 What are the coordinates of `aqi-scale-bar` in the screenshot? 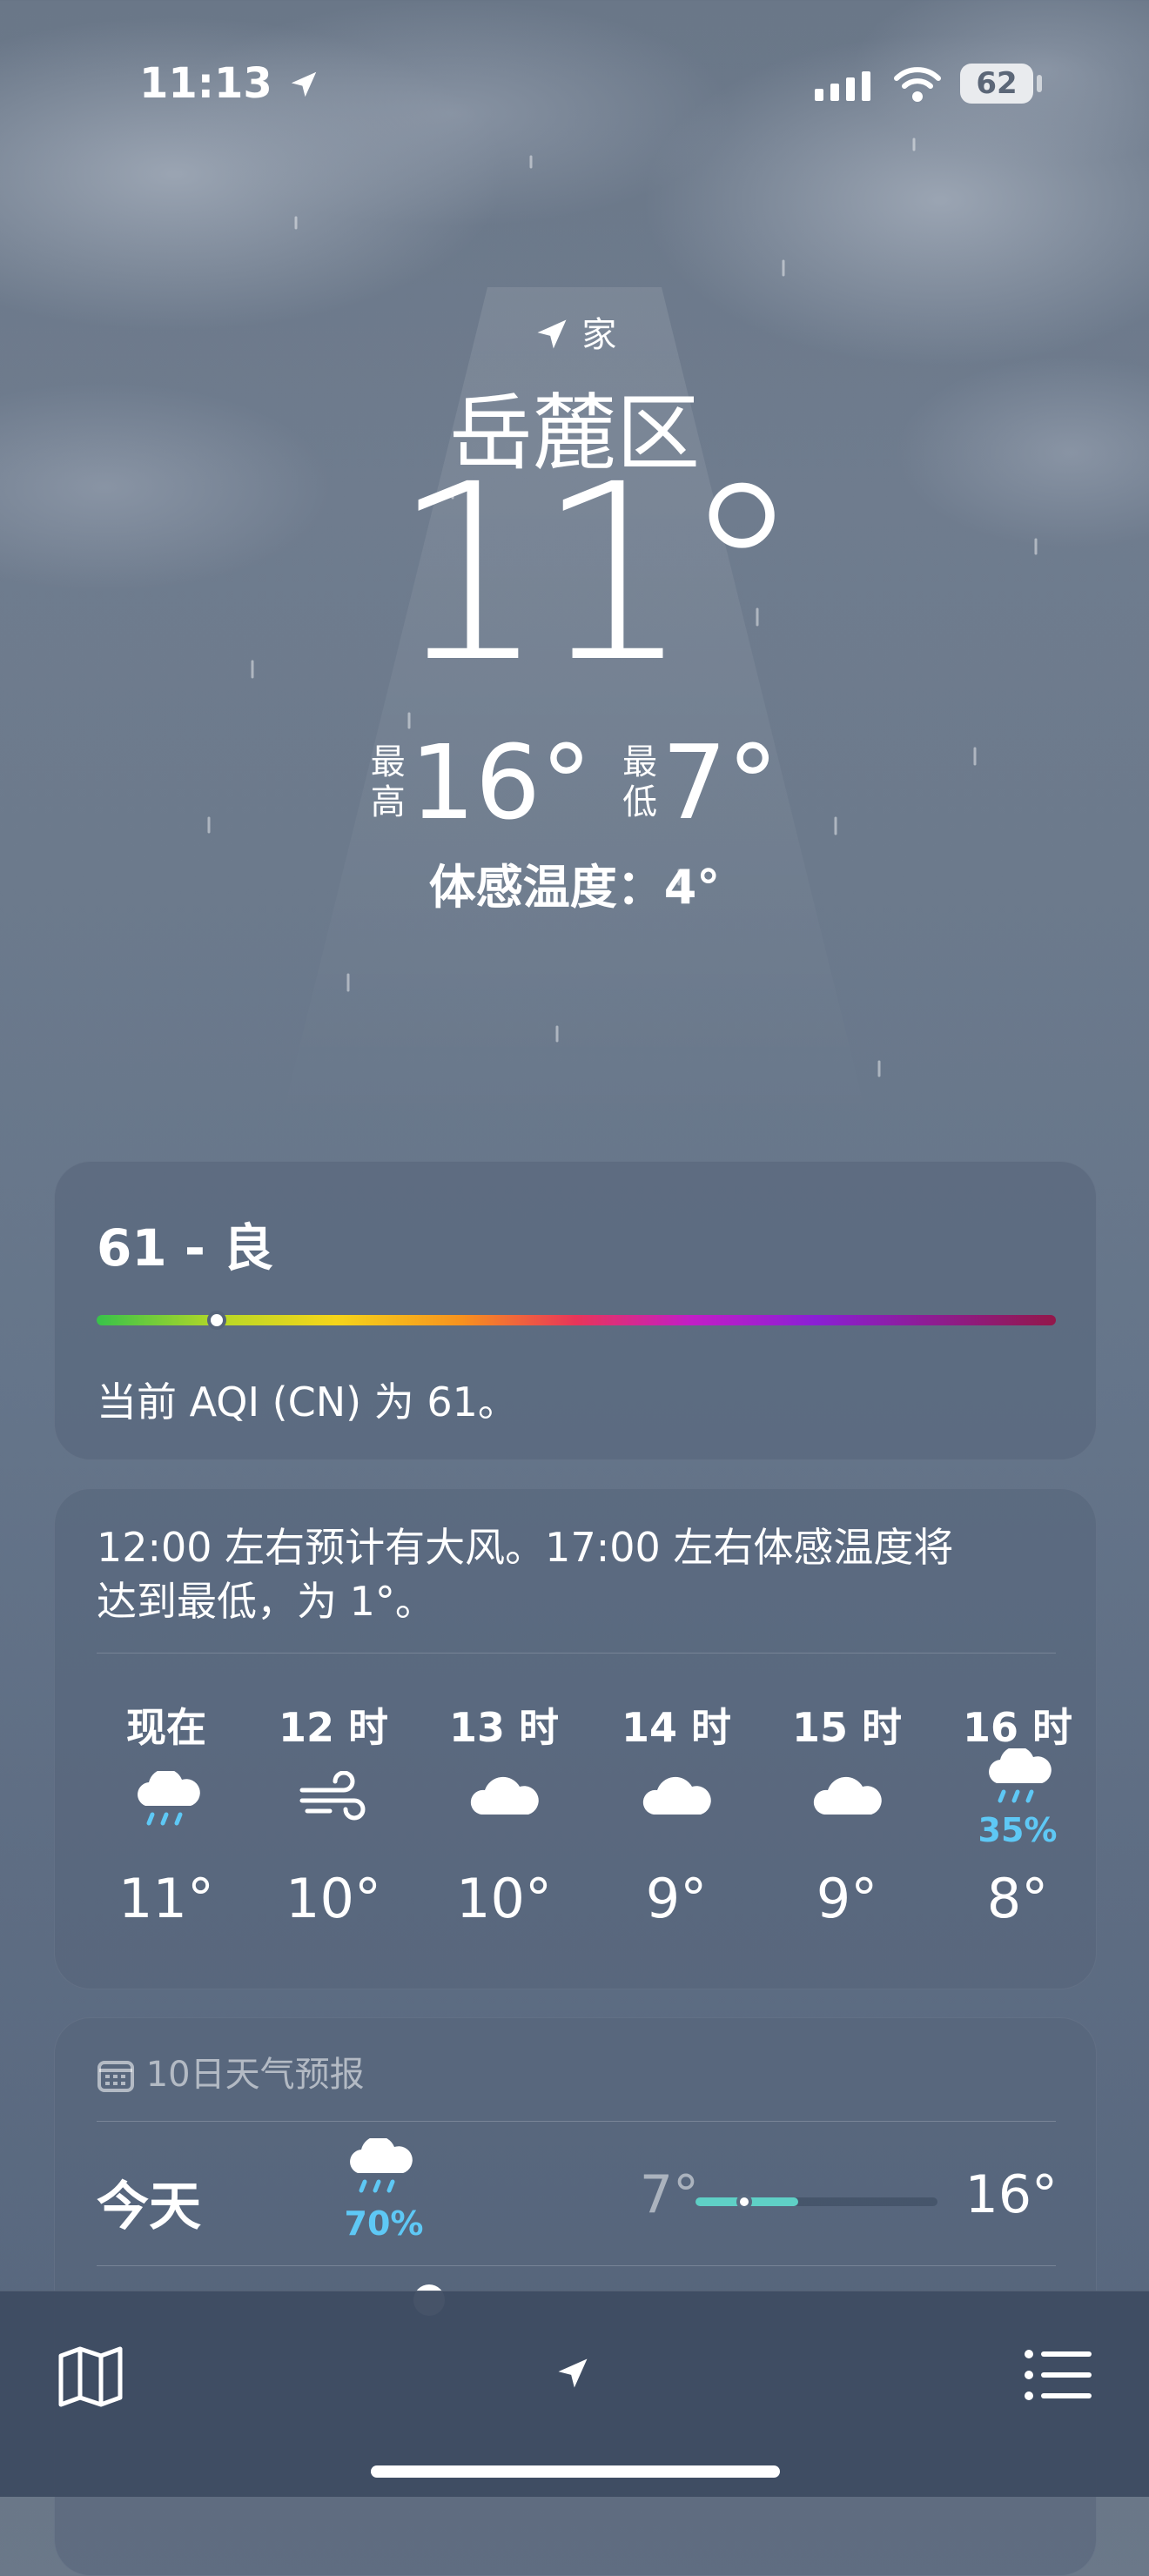 It's located at (576, 1320).